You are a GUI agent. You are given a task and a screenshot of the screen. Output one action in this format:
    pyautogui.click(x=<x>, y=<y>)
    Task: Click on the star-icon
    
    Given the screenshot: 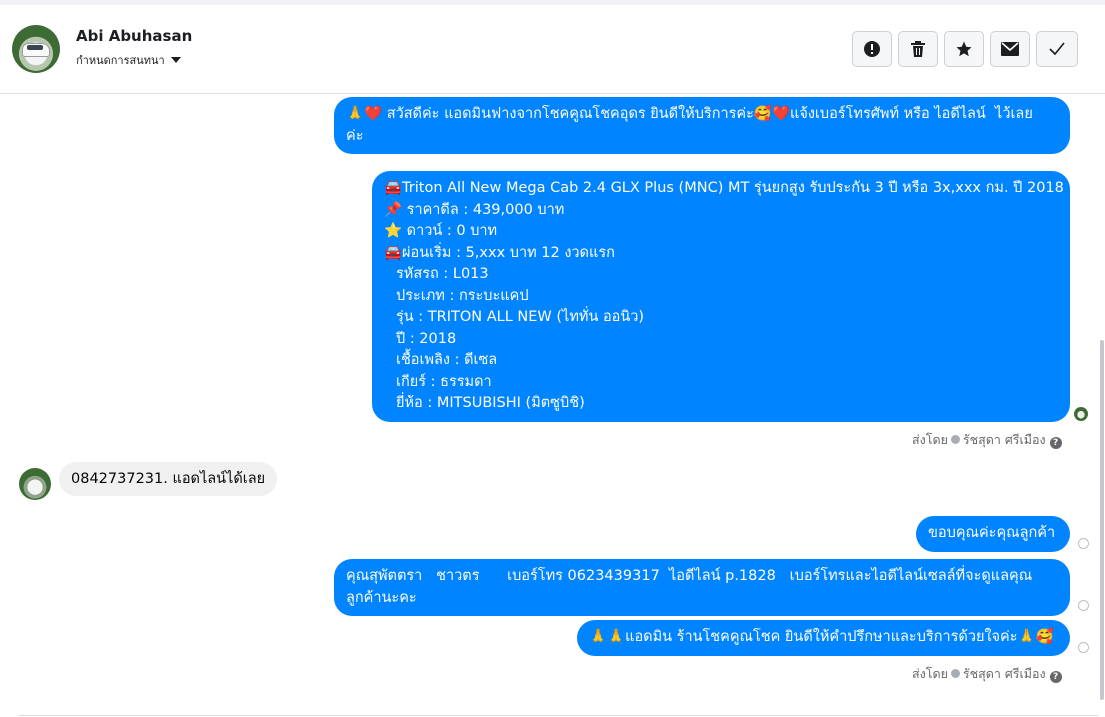 What is the action you would take?
    pyautogui.click(x=964, y=49)
    